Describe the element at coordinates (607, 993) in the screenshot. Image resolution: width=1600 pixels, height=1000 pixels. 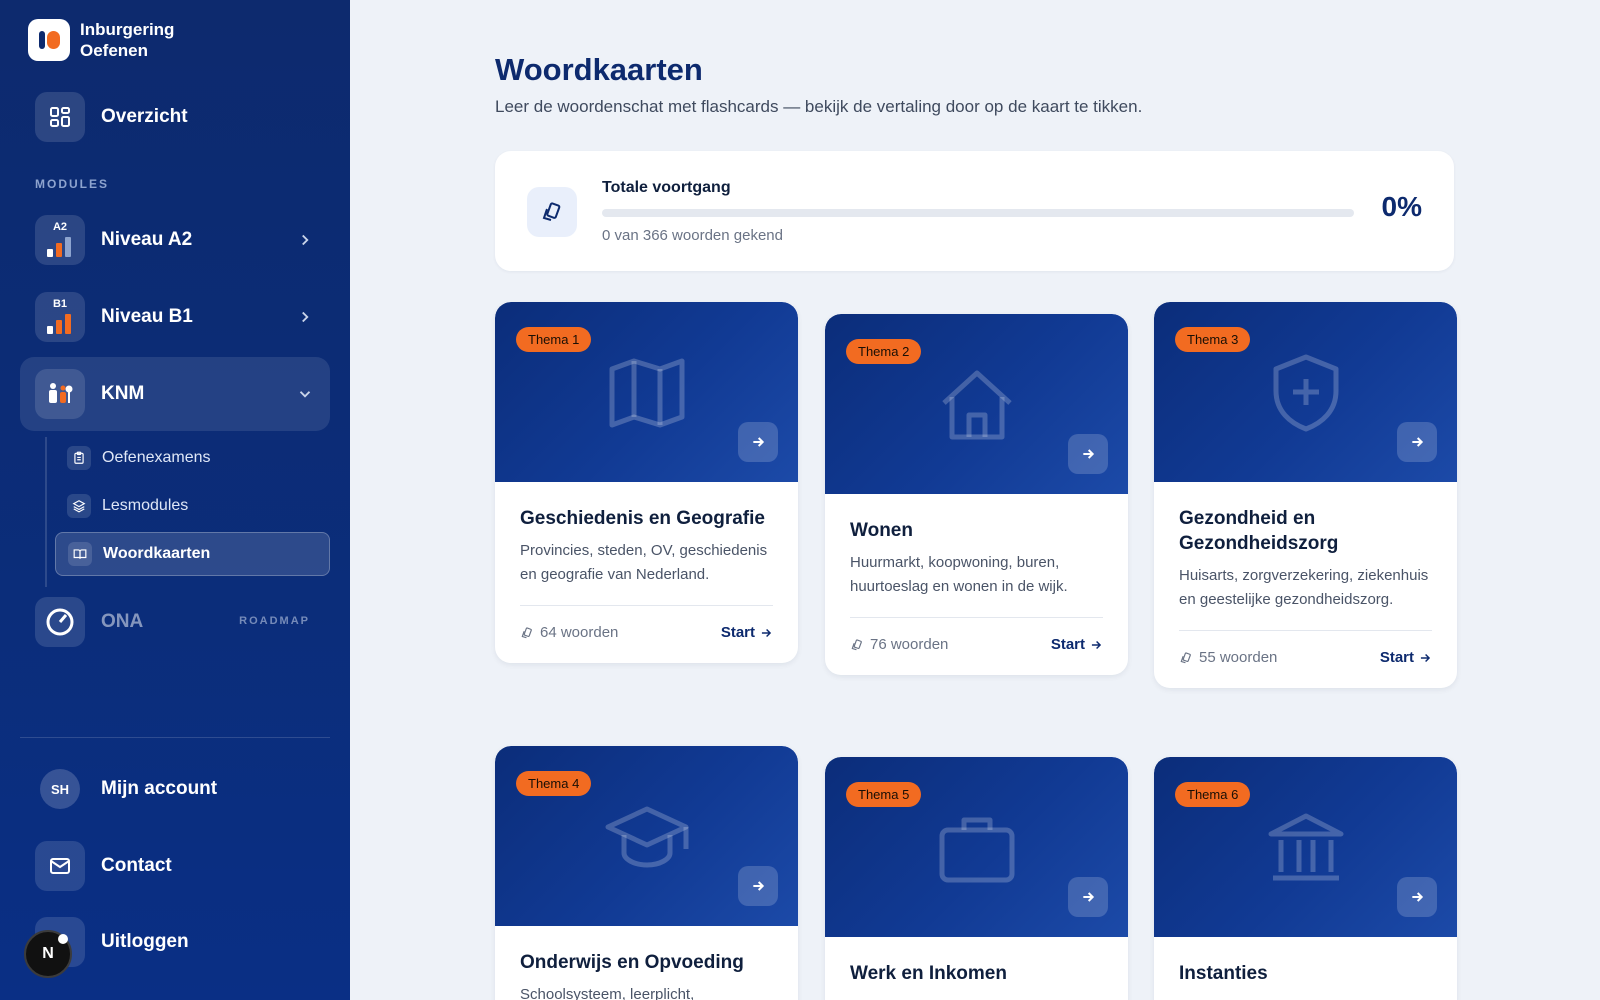
I see `card-description: Schoolsysteem, leerplicht,` at that location.